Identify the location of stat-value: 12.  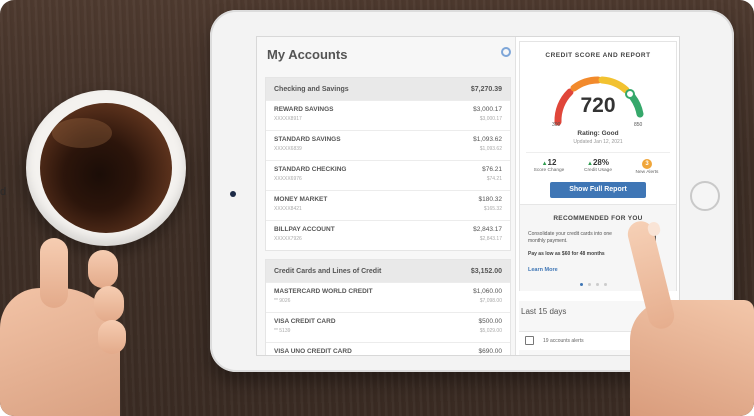
(552, 162).